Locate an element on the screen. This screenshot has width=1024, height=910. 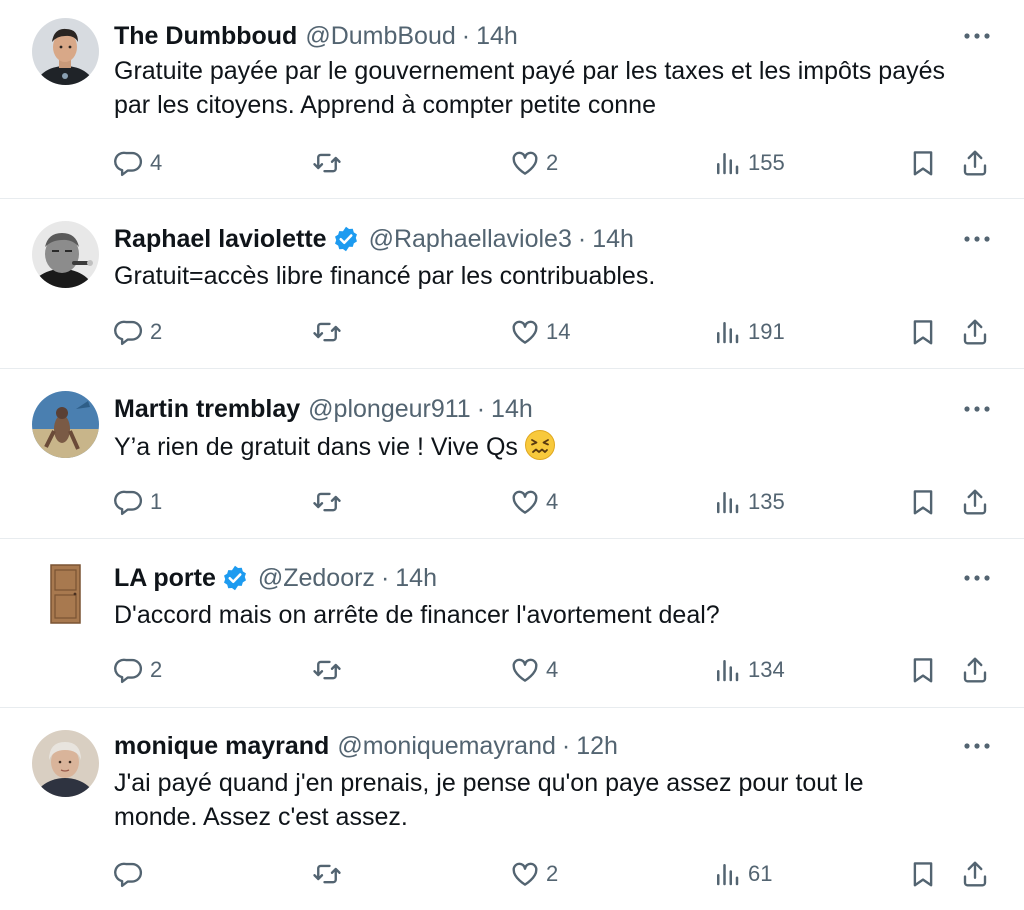
avatar-image-woman is located at coordinates (65, 763).